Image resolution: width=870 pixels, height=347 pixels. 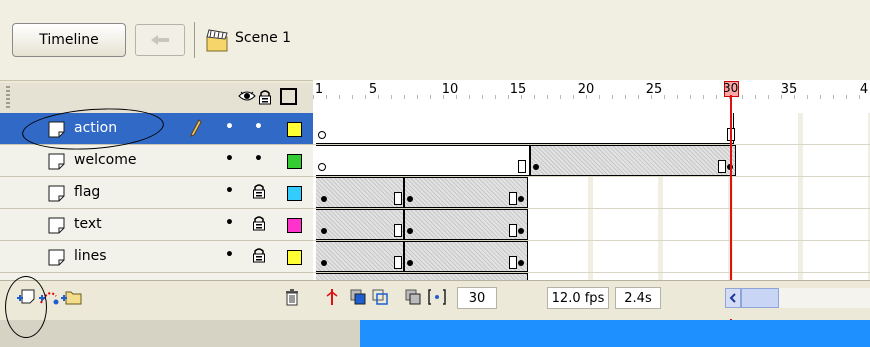 What do you see at coordinates (450, 89) in the screenshot?
I see `ruler-tick: 10` at bounding box center [450, 89].